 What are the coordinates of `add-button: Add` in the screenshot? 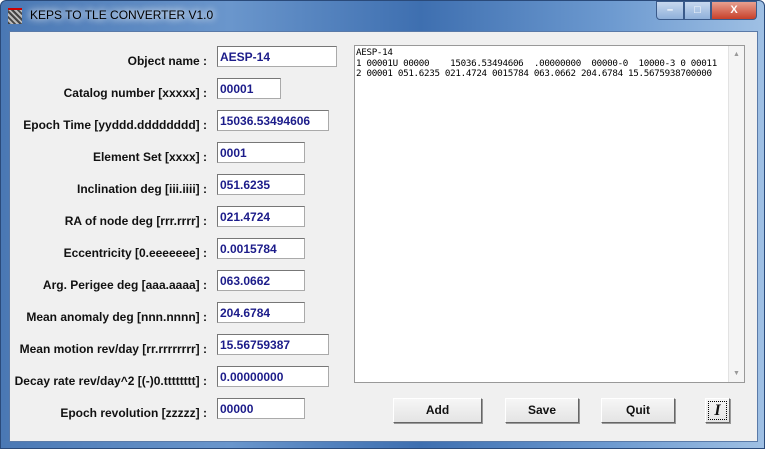 It's located at (437, 410).